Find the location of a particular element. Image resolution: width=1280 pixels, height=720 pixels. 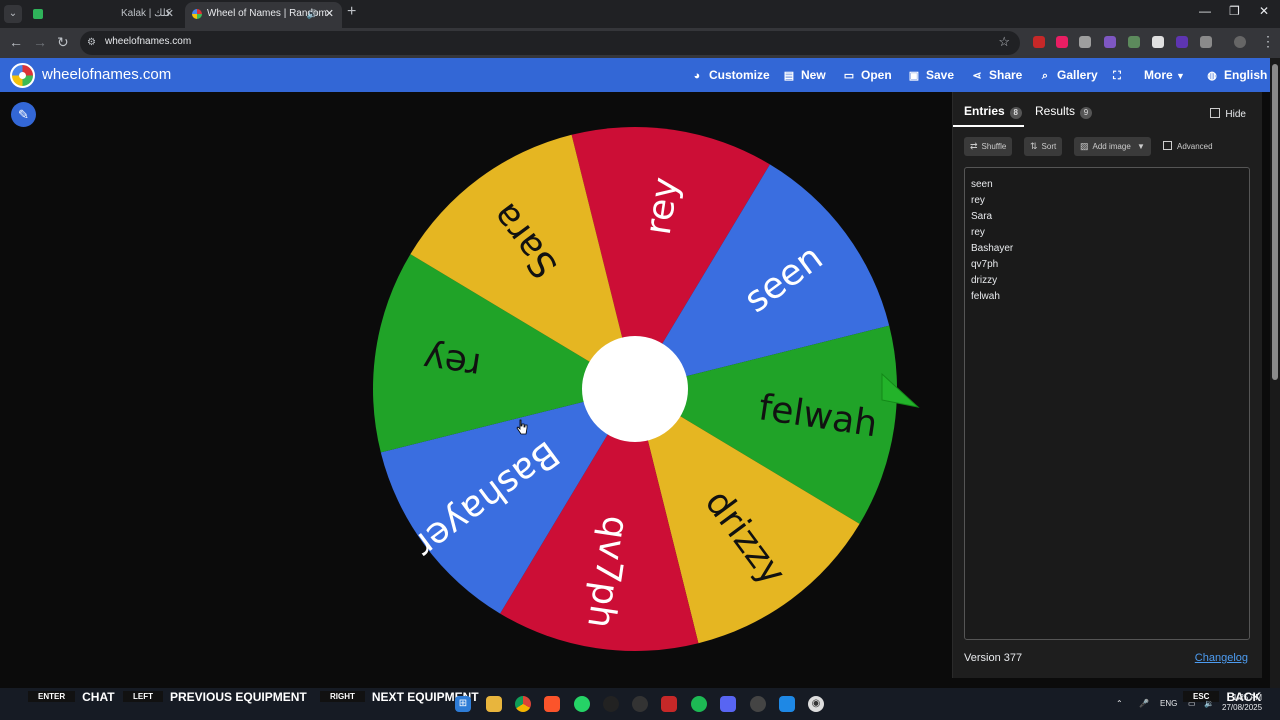

globe-icon: ◍ is located at coordinates (1212, 76).